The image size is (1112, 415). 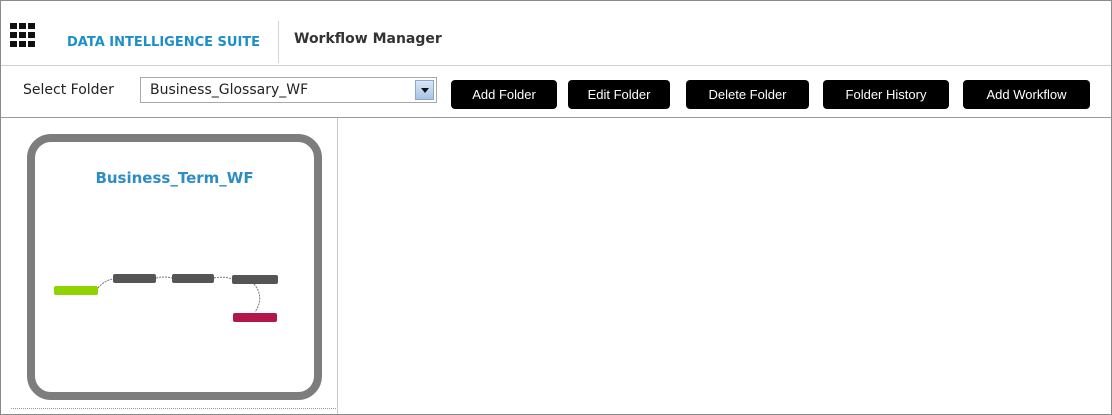 What do you see at coordinates (164, 42) in the screenshot?
I see `suite-name: DATA INTELLIGENCE SUITE` at bounding box center [164, 42].